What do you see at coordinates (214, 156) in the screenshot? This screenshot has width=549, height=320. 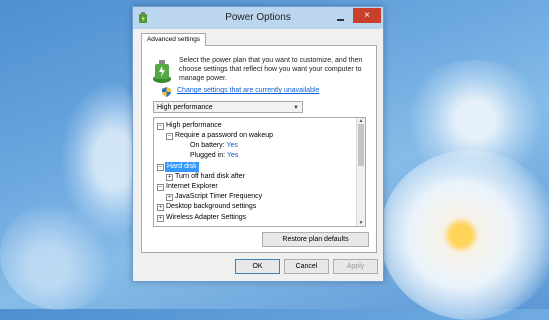 I see `tree-item-plugged-in: Plugged in: Yes` at bounding box center [214, 156].